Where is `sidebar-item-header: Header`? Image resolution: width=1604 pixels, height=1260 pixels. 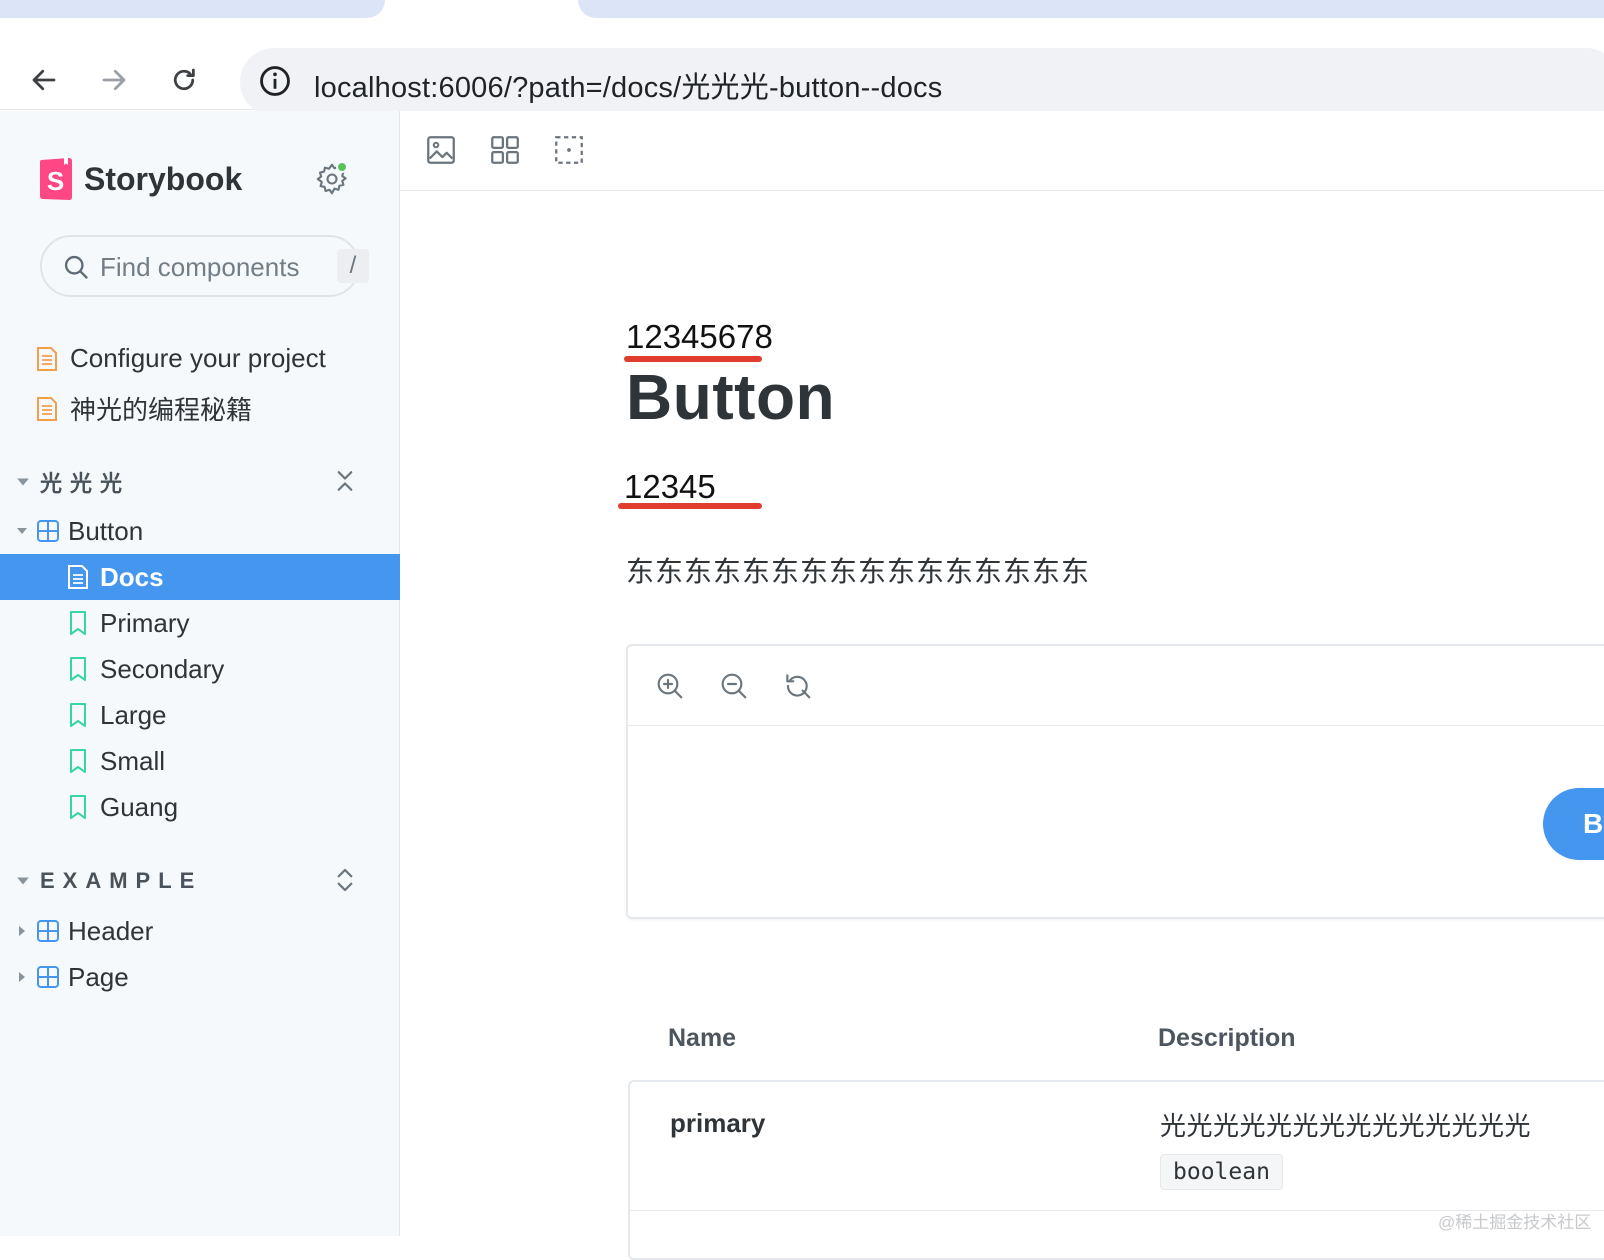
sidebar-item-header: Header is located at coordinates (200, 931).